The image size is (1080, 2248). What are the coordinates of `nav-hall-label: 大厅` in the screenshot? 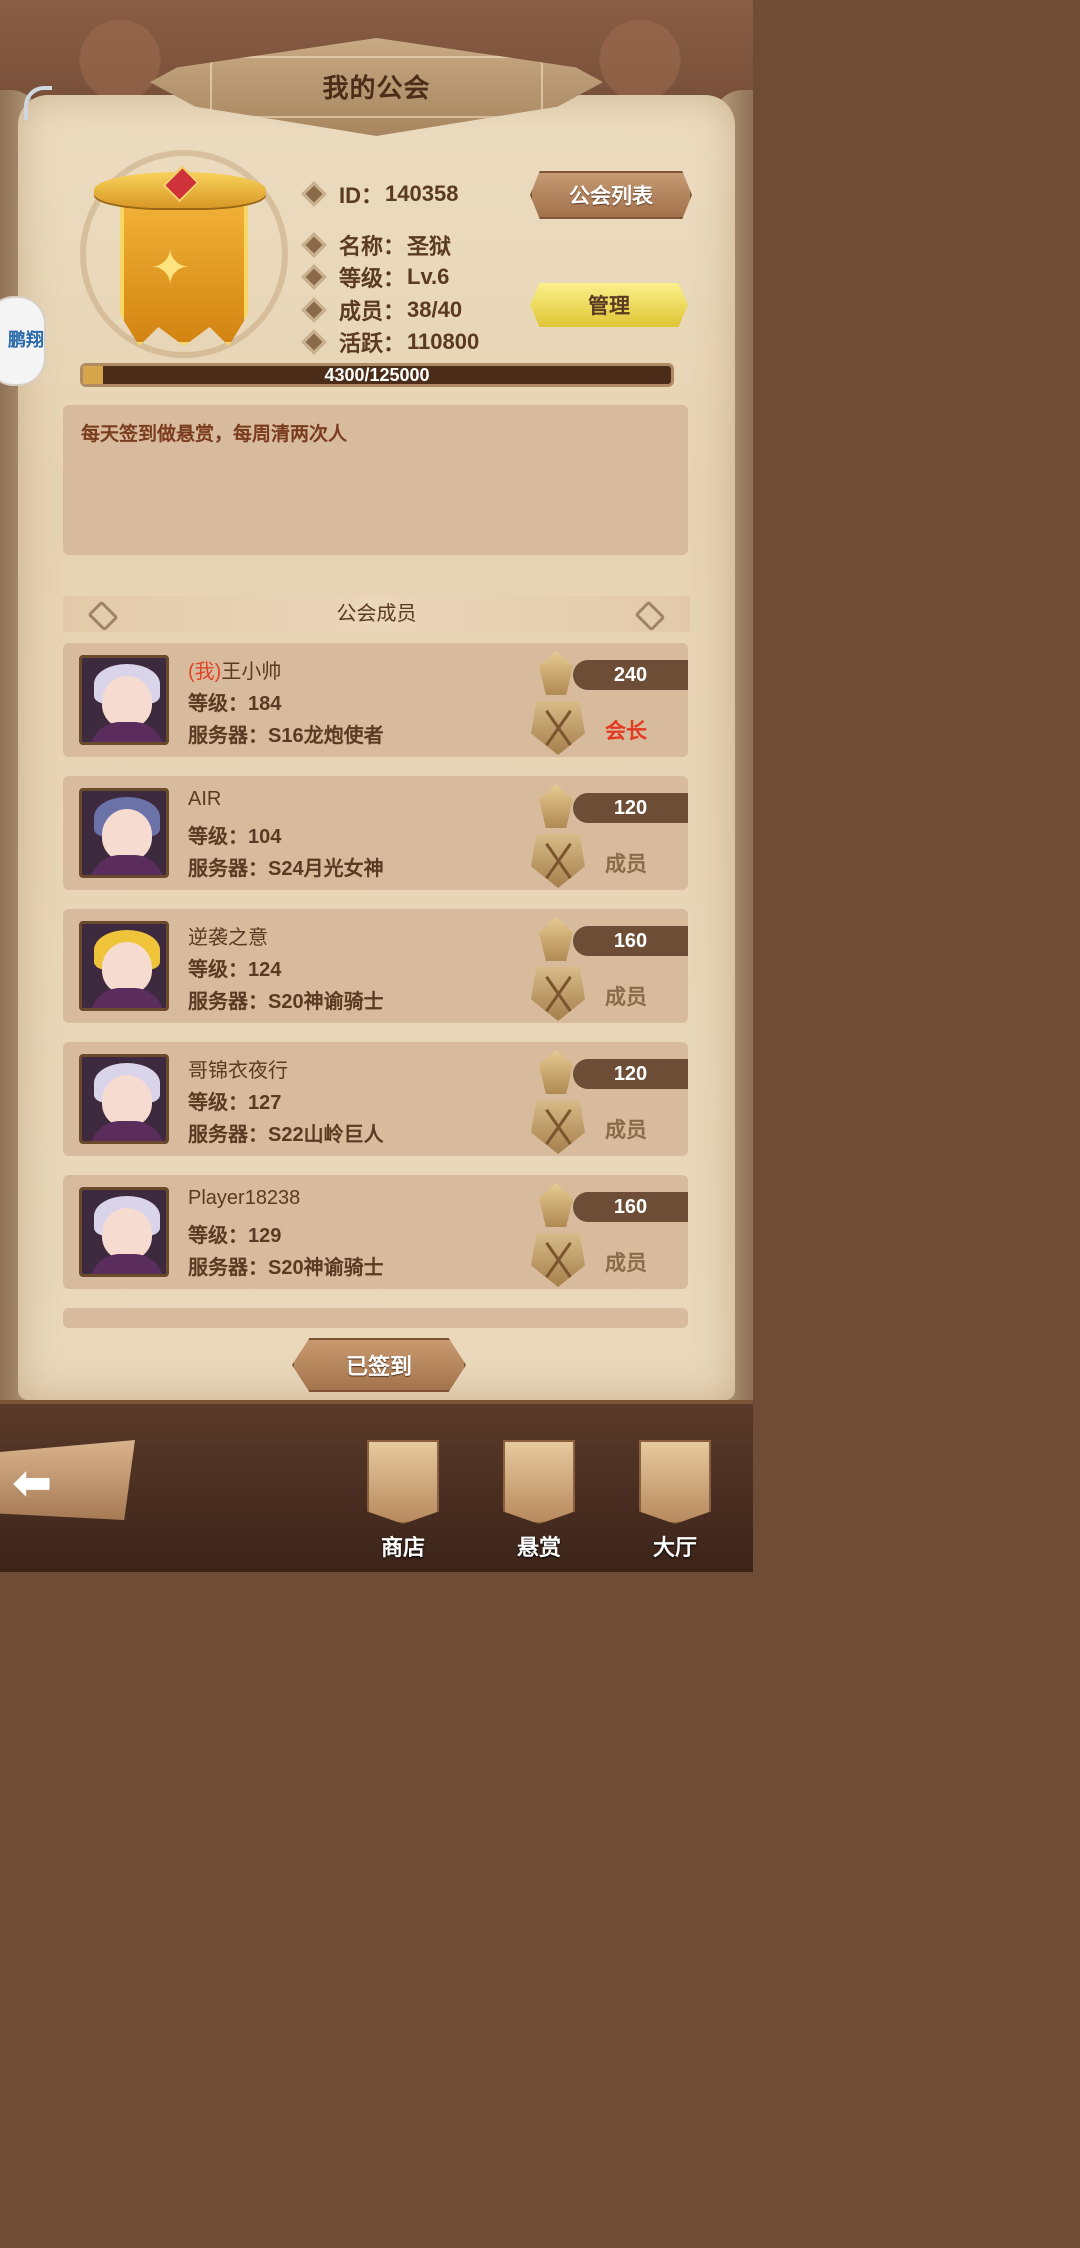 It's located at (674, 1547).